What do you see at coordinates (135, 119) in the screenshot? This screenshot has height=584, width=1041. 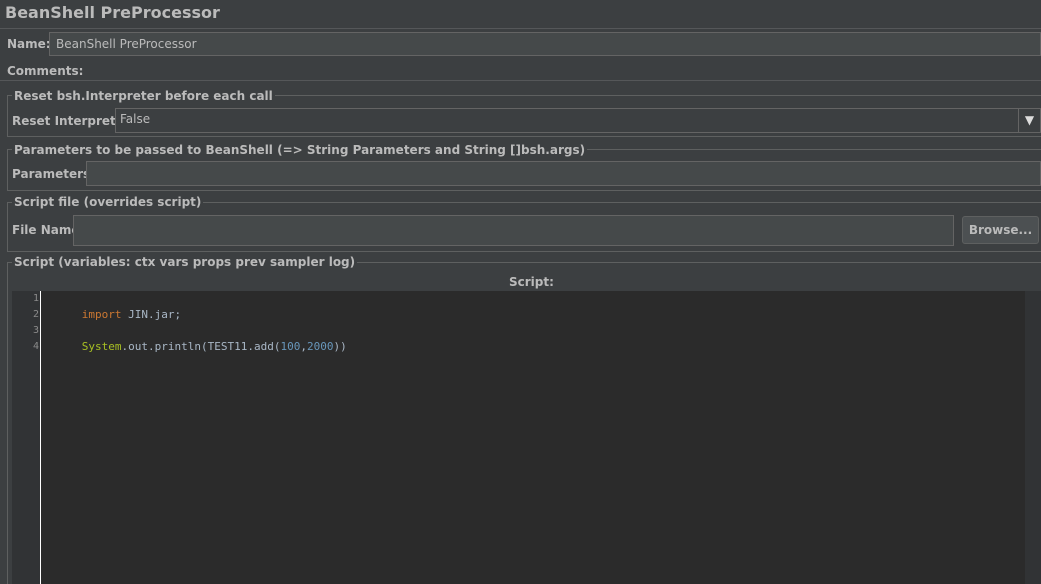 I see `reset-interpreter-value: False` at bounding box center [135, 119].